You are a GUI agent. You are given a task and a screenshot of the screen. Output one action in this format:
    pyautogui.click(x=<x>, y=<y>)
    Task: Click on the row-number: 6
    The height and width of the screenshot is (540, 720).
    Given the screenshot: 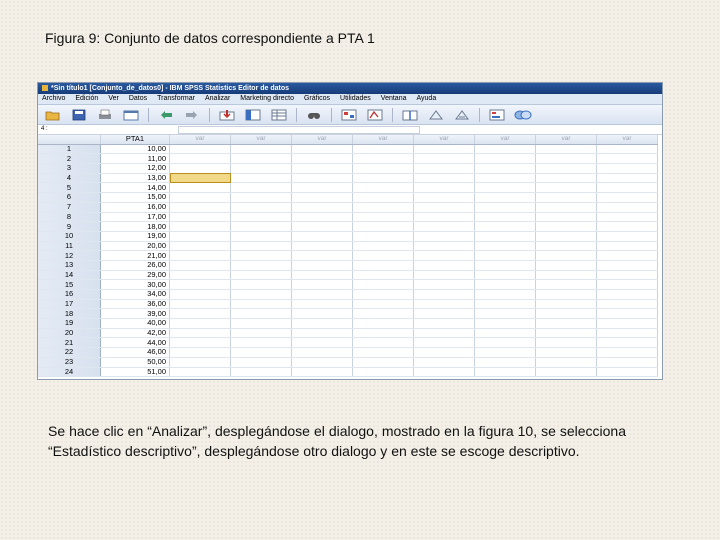 What is the action you would take?
    pyautogui.click(x=69, y=197)
    